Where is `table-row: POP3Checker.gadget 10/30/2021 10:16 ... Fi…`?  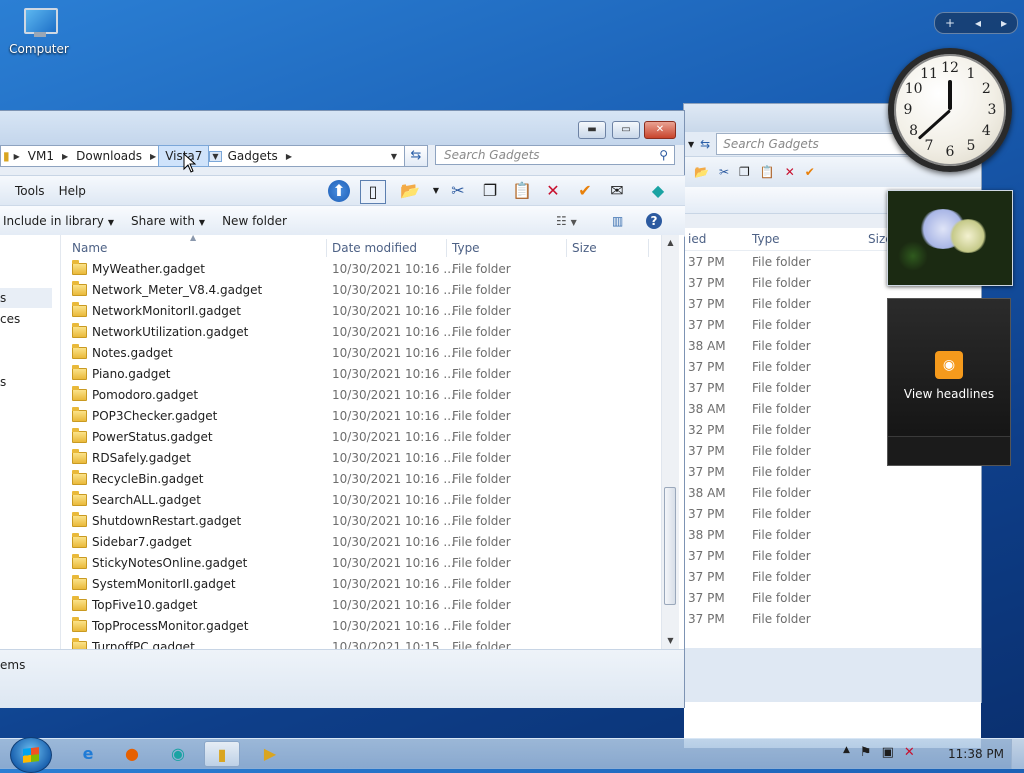
table-row: POP3Checker.gadget 10/30/2021 10:16 ... Fi… is located at coordinates (362, 416).